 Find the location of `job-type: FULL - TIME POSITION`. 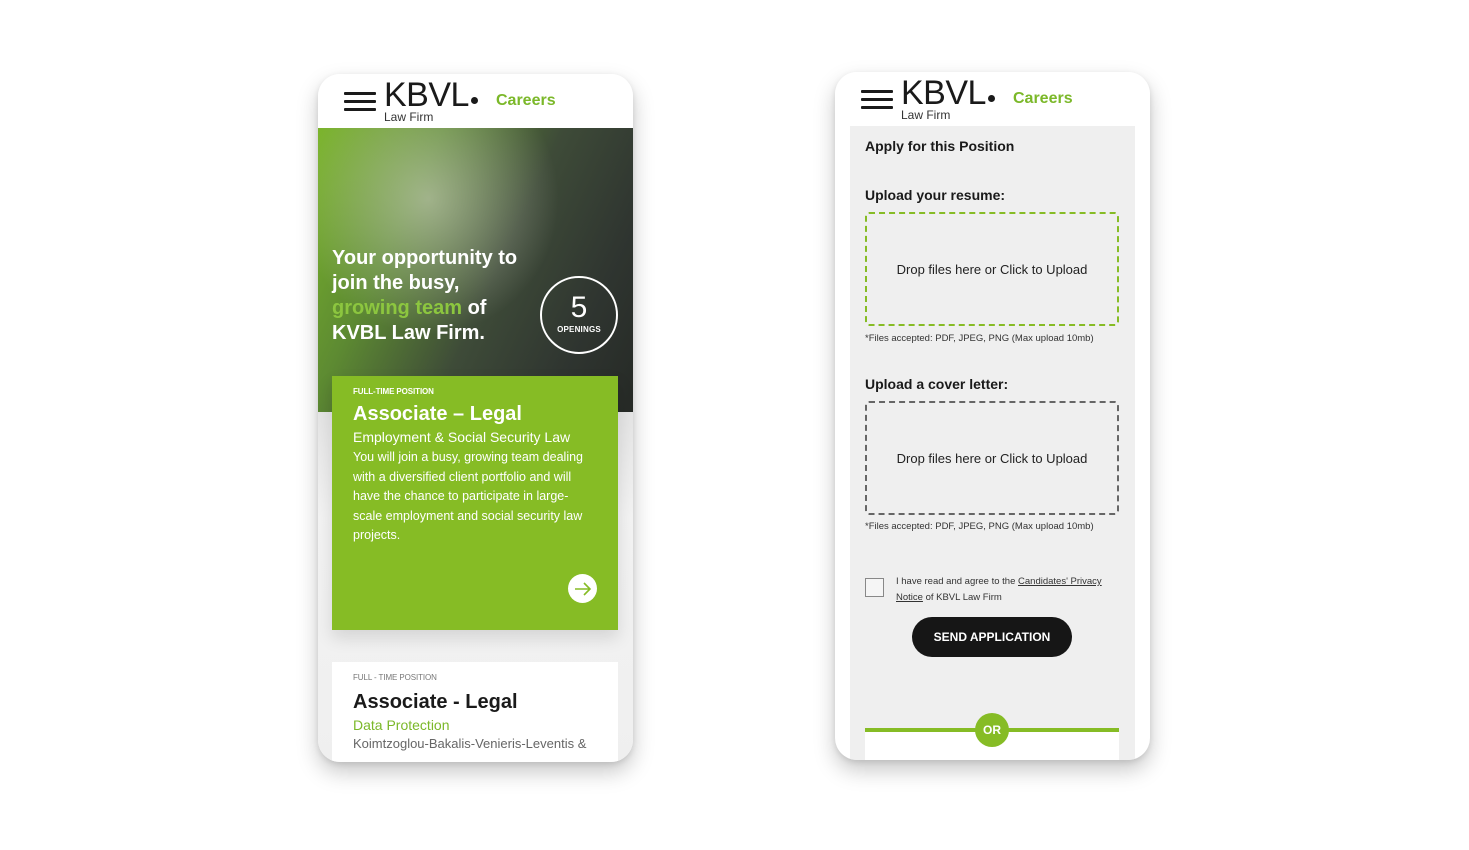

job-type: FULL - TIME POSITION is located at coordinates (395, 677).